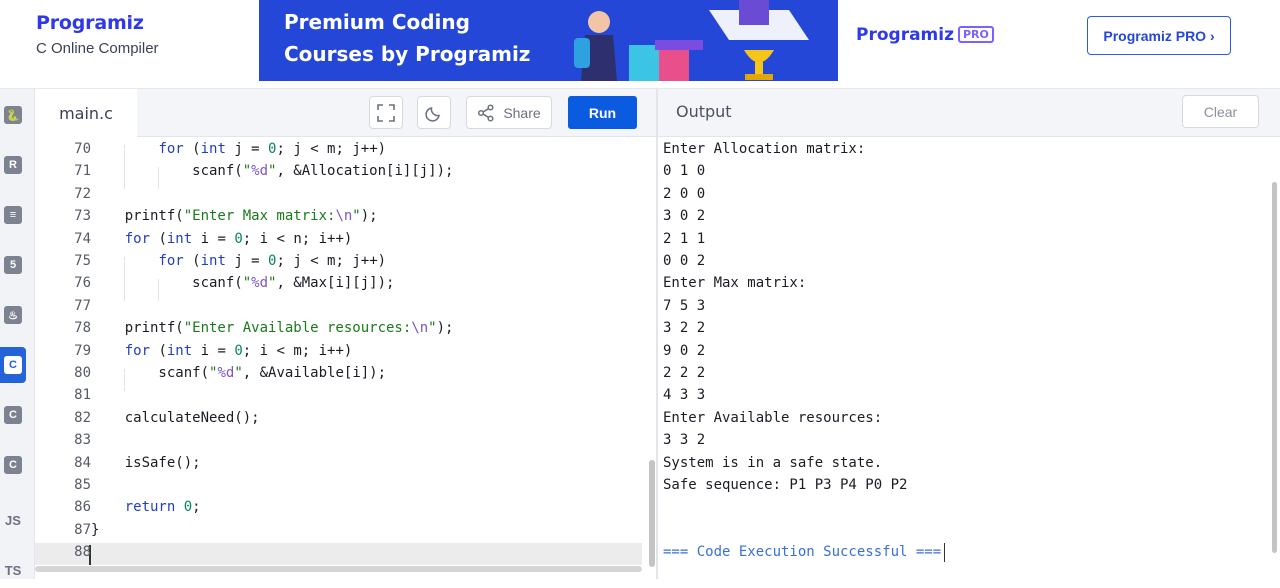  I want to click on output-scrollbar, so click(1274, 367).